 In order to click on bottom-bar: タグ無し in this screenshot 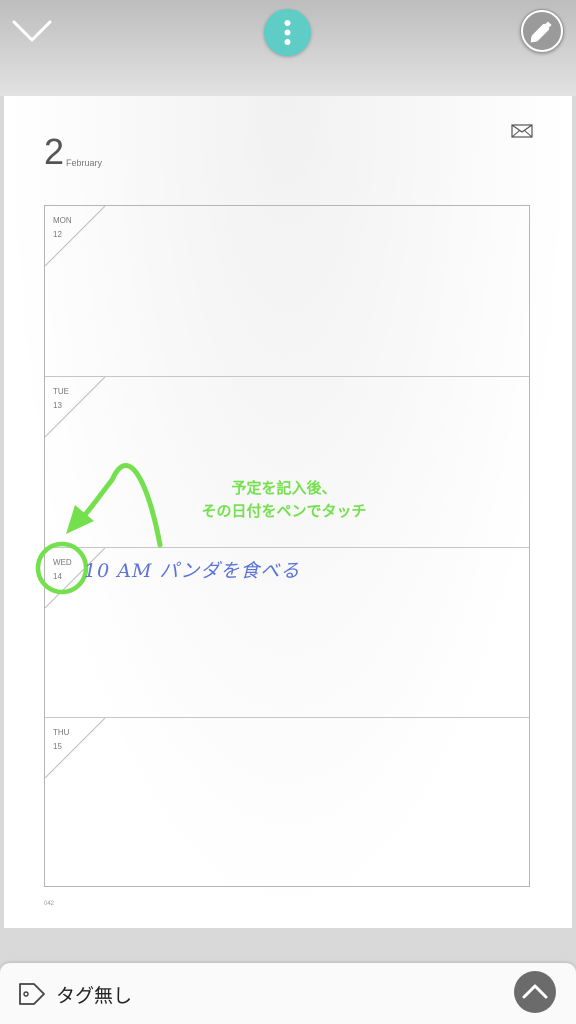, I will do `click(288, 993)`.